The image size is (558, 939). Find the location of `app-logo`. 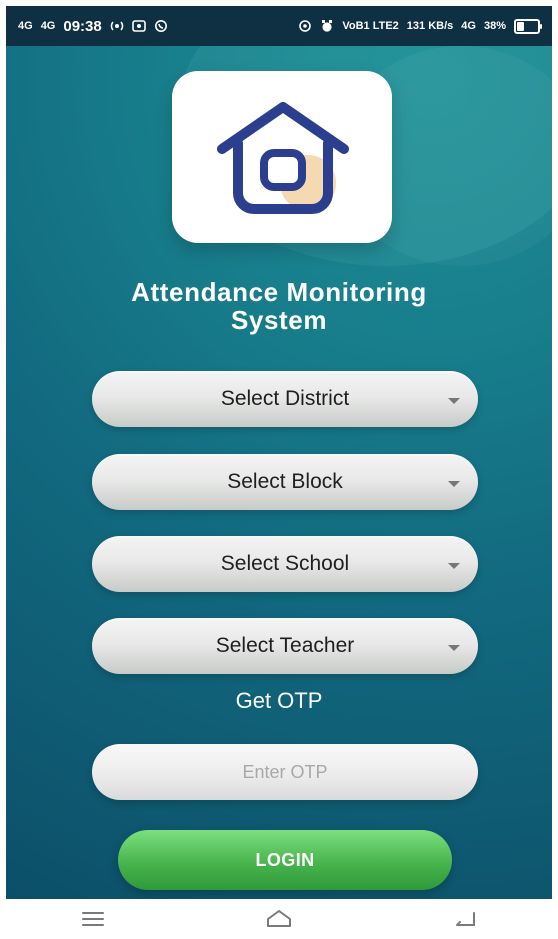

app-logo is located at coordinates (282, 157).